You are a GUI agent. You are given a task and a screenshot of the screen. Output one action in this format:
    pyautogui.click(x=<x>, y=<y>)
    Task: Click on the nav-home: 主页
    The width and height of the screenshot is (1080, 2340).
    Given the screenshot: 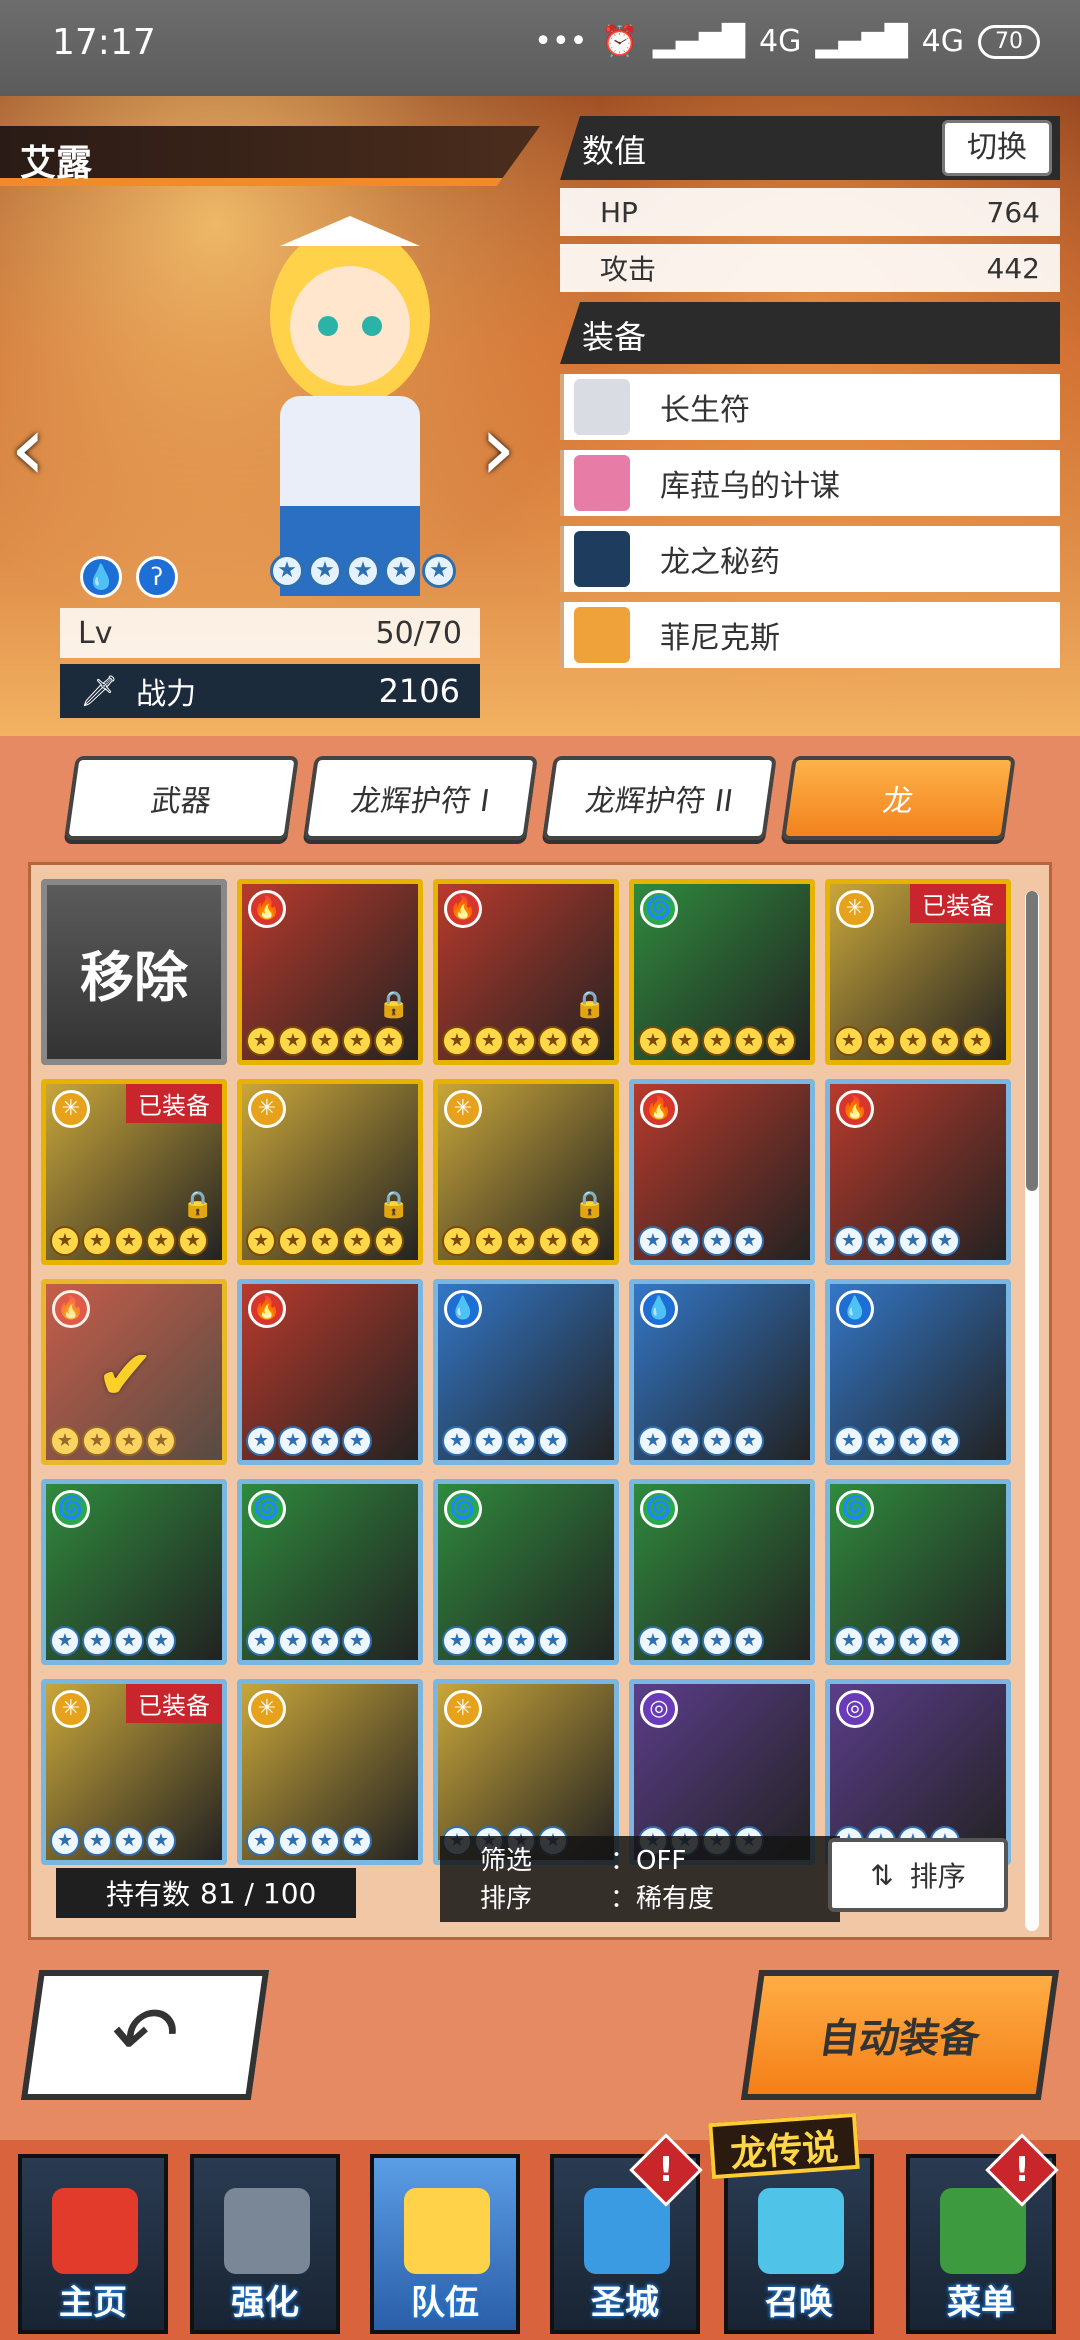 What is the action you would take?
    pyautogui.click(x=93, y=2244)
    